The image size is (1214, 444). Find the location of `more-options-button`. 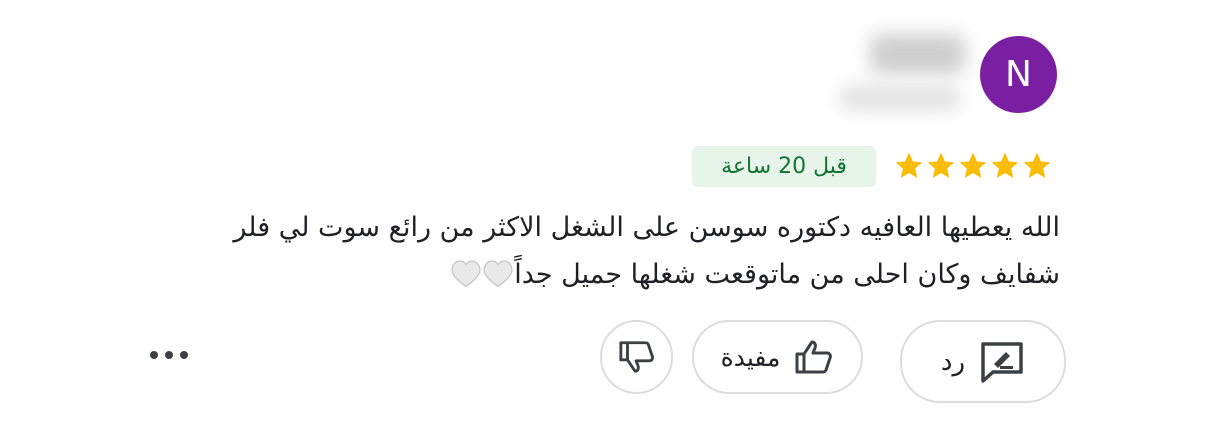

more-options-button is located at coordinates (169, 355).